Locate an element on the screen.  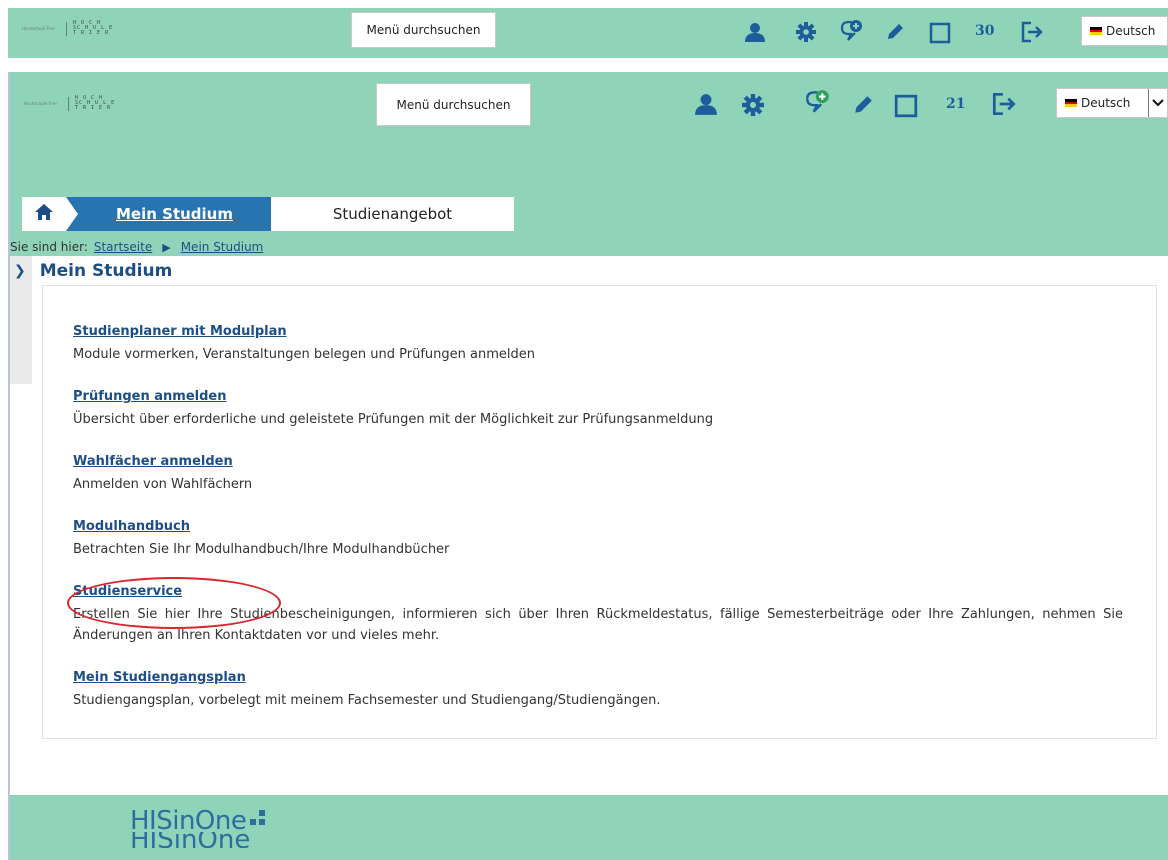
item-description: Anmelden von Wahlfächern is located at coordinates (163, 484).